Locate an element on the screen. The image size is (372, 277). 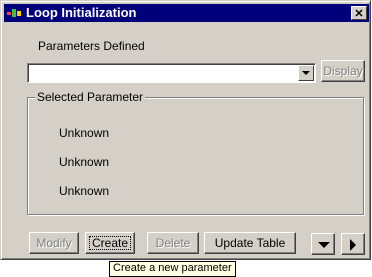
window-title: Loop Initialization is located at coordinates (81, 12).